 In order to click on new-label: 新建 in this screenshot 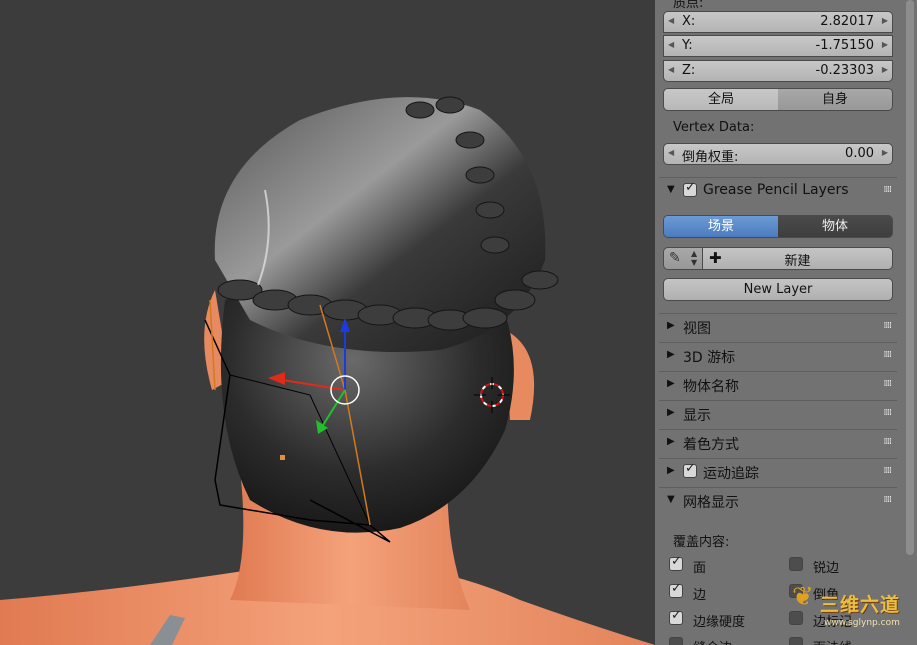, I will do `click(797, 261)`.